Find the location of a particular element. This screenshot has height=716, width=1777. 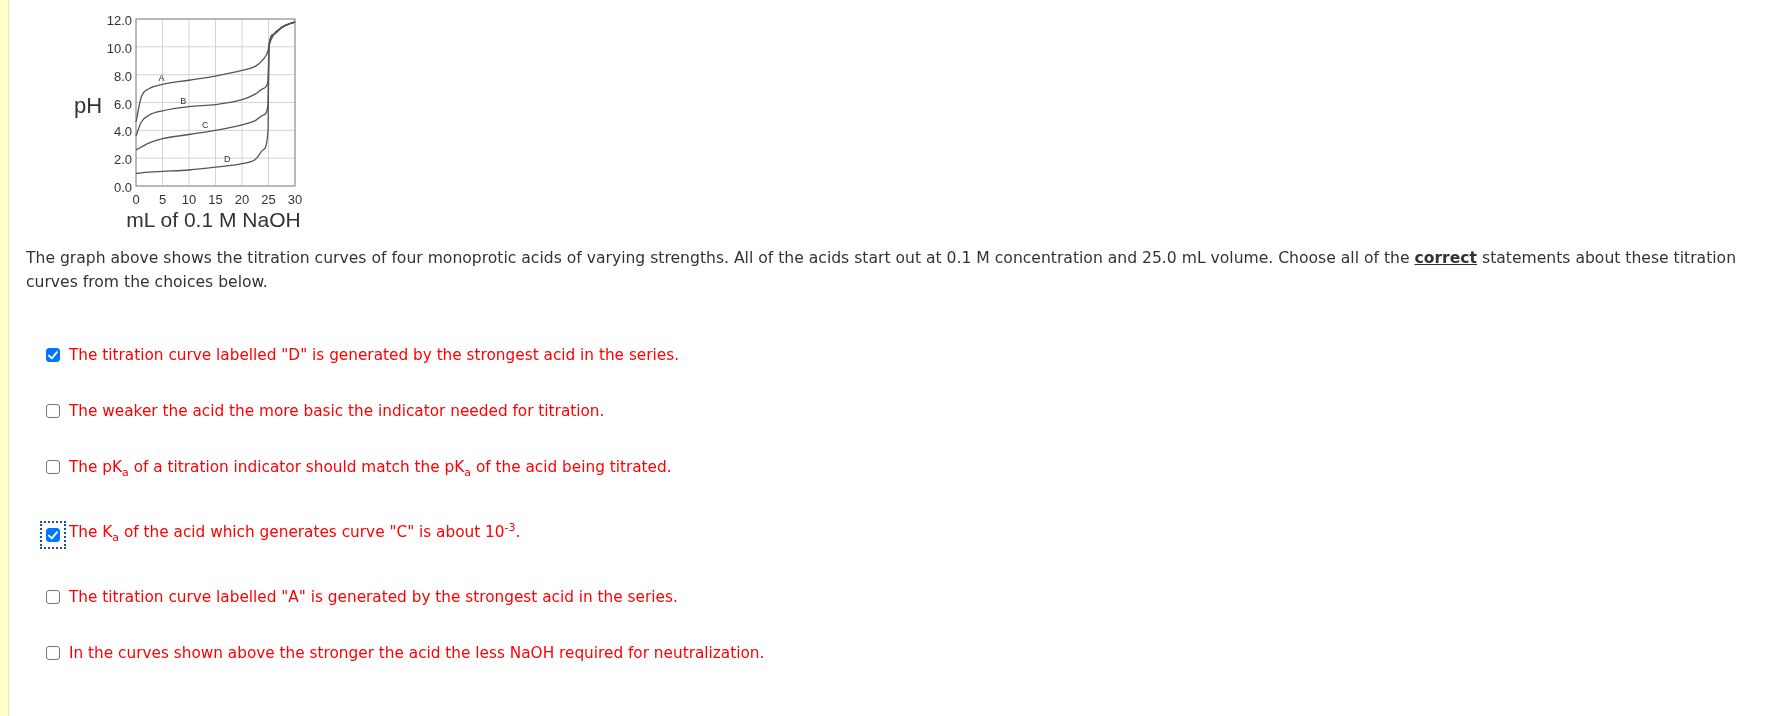

curve-label: C is located at coordinates (205, 124).